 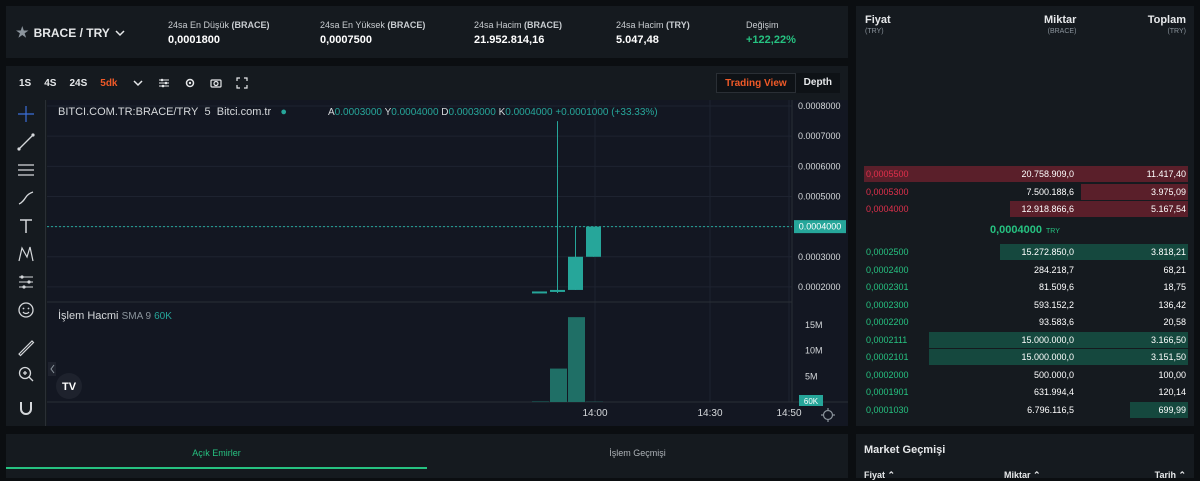 What do you see at coordinates (22, 32) in the screenshot?
I see `star-icon: ★` at bounding box center [22, 32].